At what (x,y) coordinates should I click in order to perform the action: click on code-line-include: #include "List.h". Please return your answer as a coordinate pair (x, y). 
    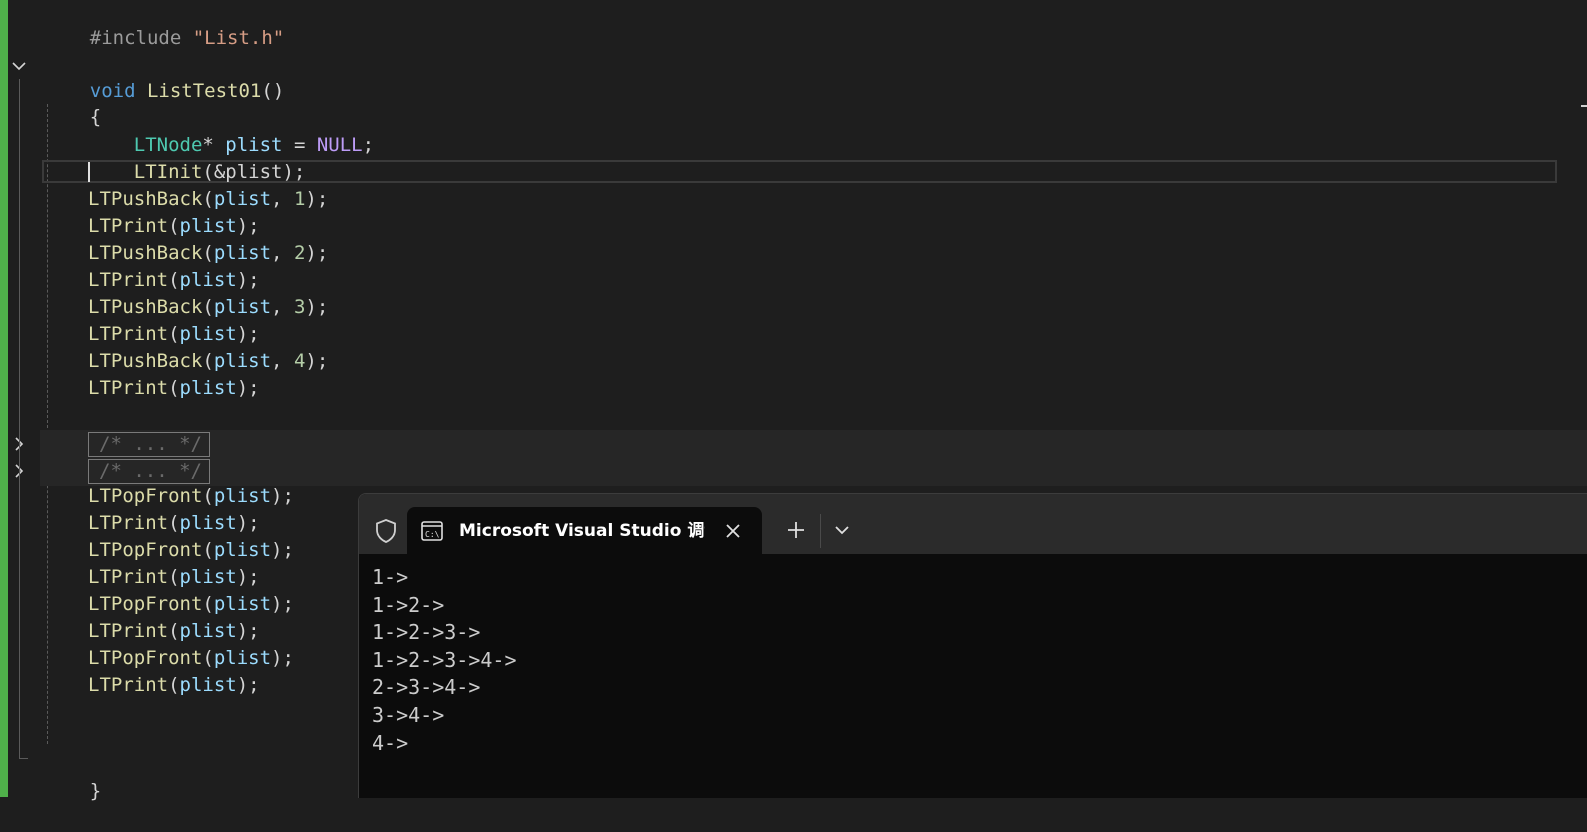
    Looking at the image, I should click on (164, 24).